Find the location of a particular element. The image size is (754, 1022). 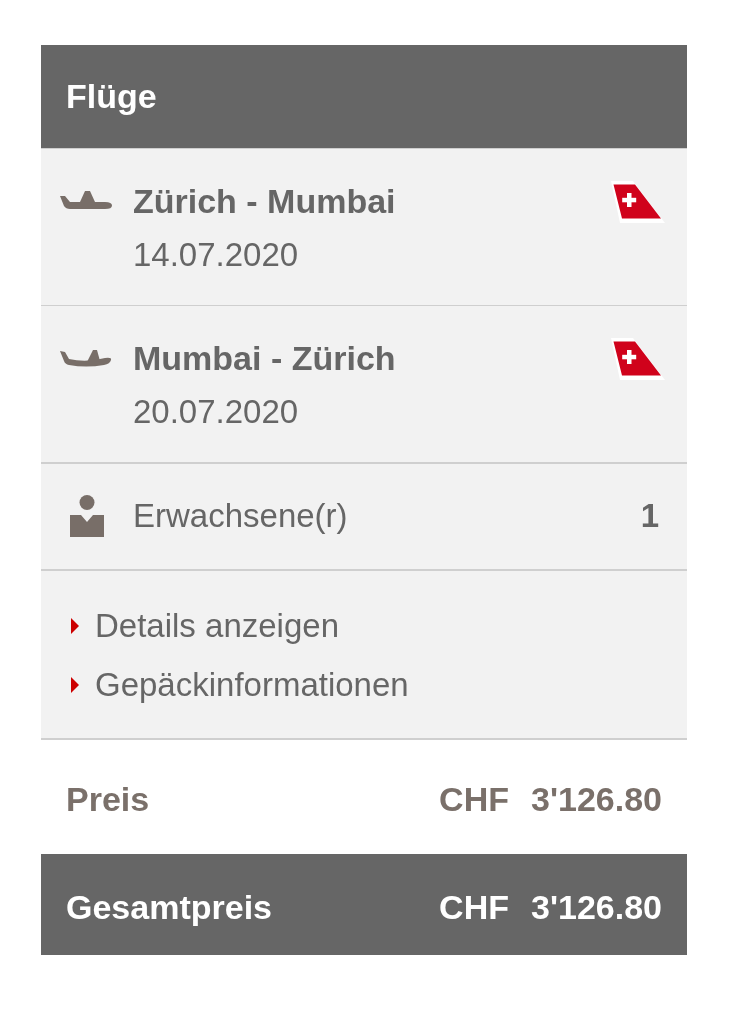

flight-date: 14.07.2020 is located at coordinates (216, 255).